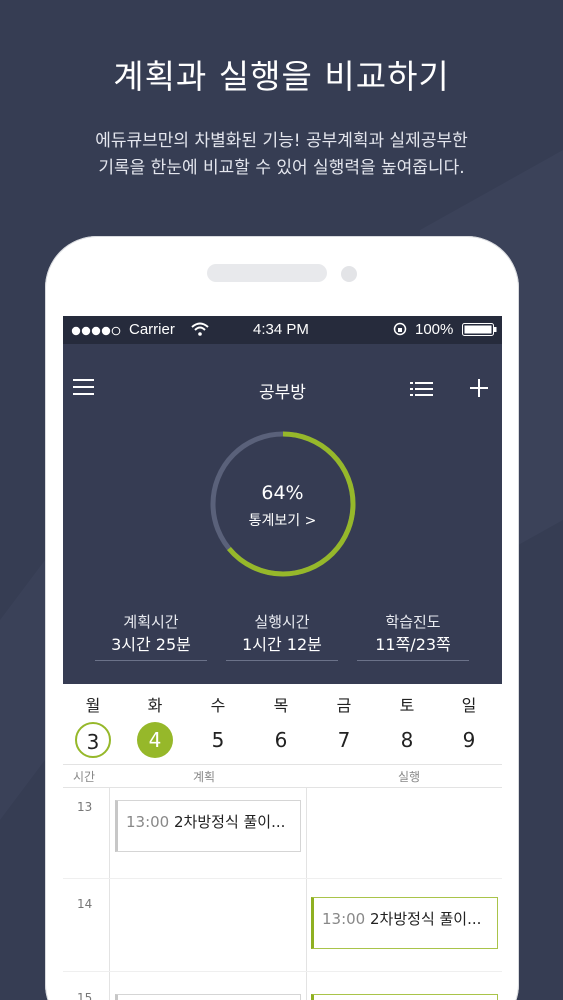  What do you see at coordinates (281, 705) in the screenshot?
I see `weekday-label: 목` at bounding box center [281, 705].